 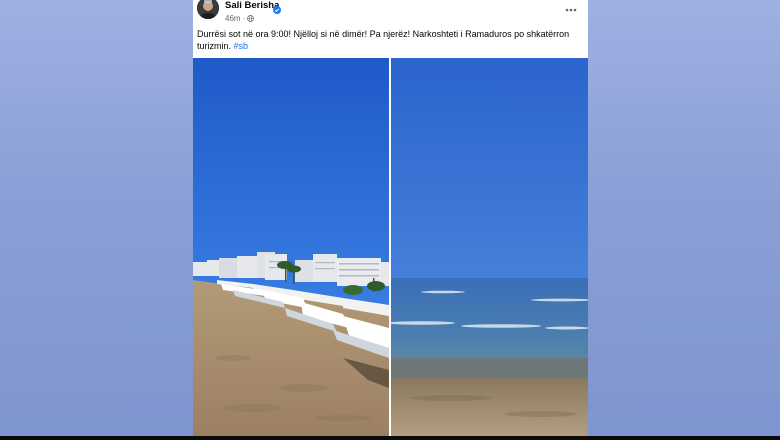 What do you see at coordinates (208, 9) in the screenshot?
I see `author-avatar` at bounding box center [208, 9].